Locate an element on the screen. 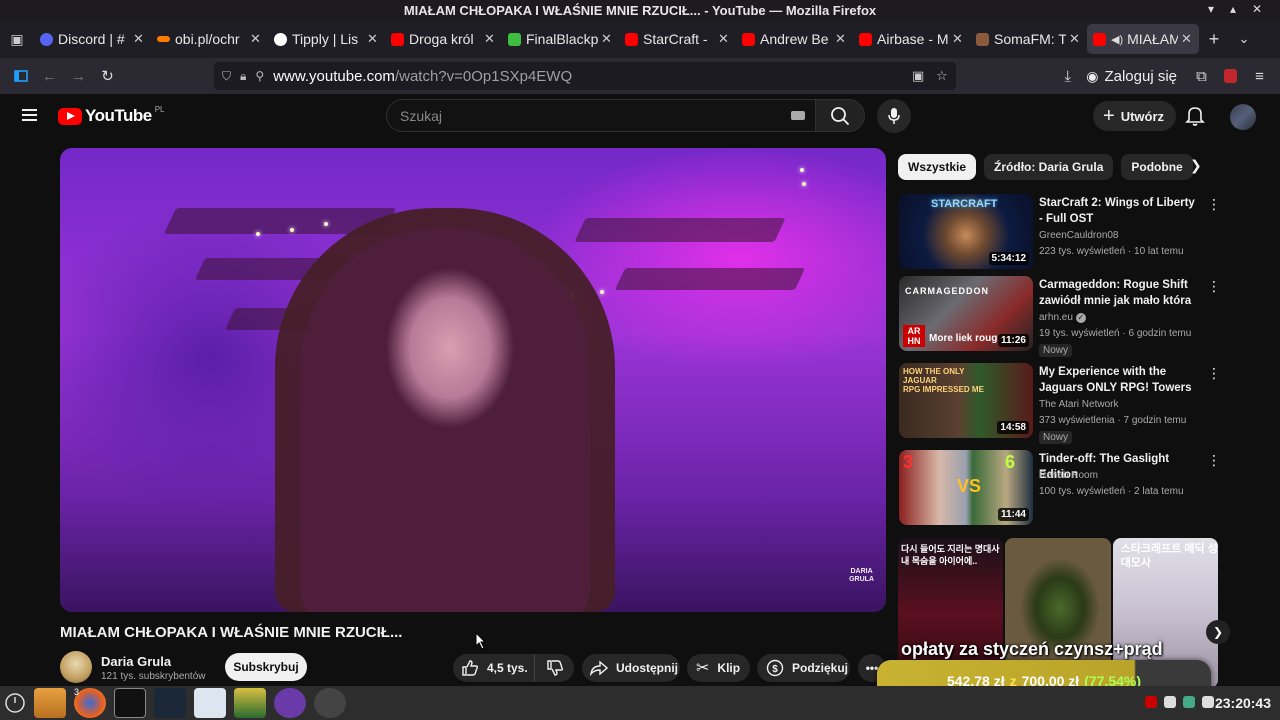 Image resolution: width=1280 pixels, height=720 pixels. tab-airbase: Airbase - M ✕ is located at coordinates (911, 39).